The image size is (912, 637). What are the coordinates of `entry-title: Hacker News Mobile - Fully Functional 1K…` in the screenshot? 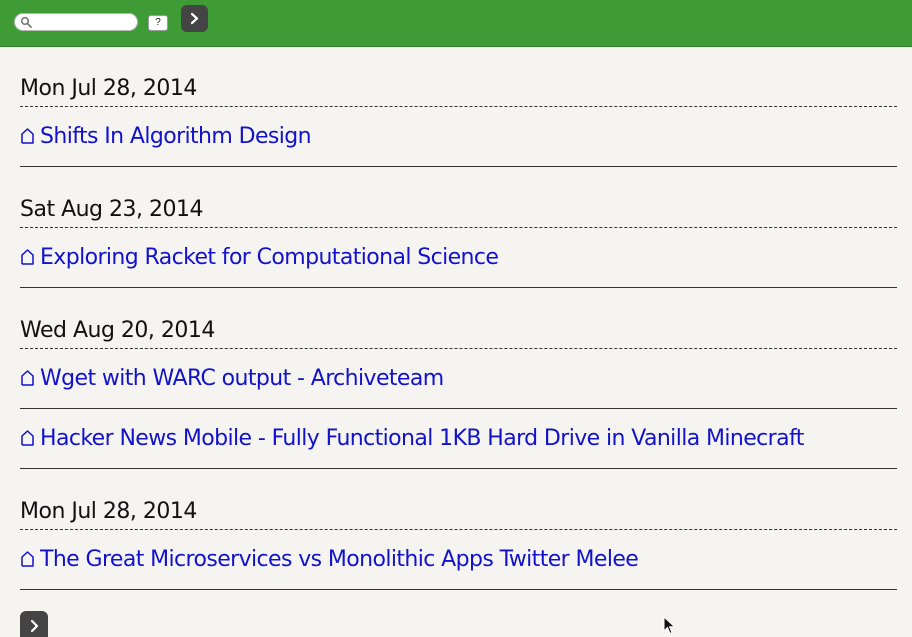 It's located at (422, 438).